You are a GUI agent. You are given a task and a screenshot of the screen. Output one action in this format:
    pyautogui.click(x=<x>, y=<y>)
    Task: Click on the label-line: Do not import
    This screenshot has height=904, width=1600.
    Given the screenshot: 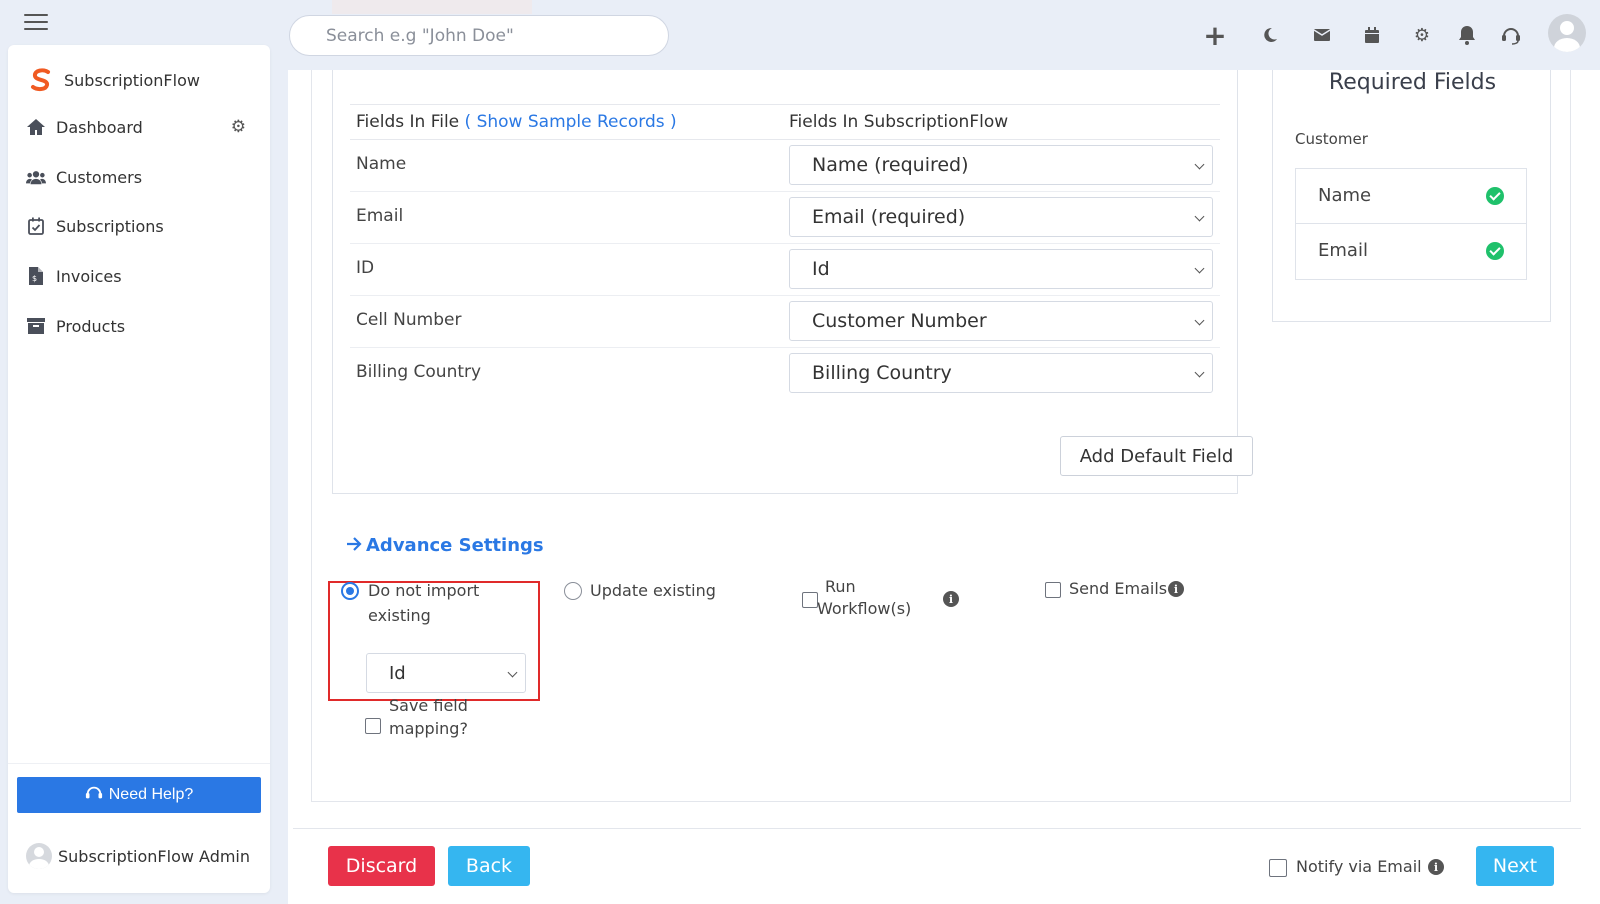 What is the action you would take?
    pyautogui.click(x=424, y=590)
    